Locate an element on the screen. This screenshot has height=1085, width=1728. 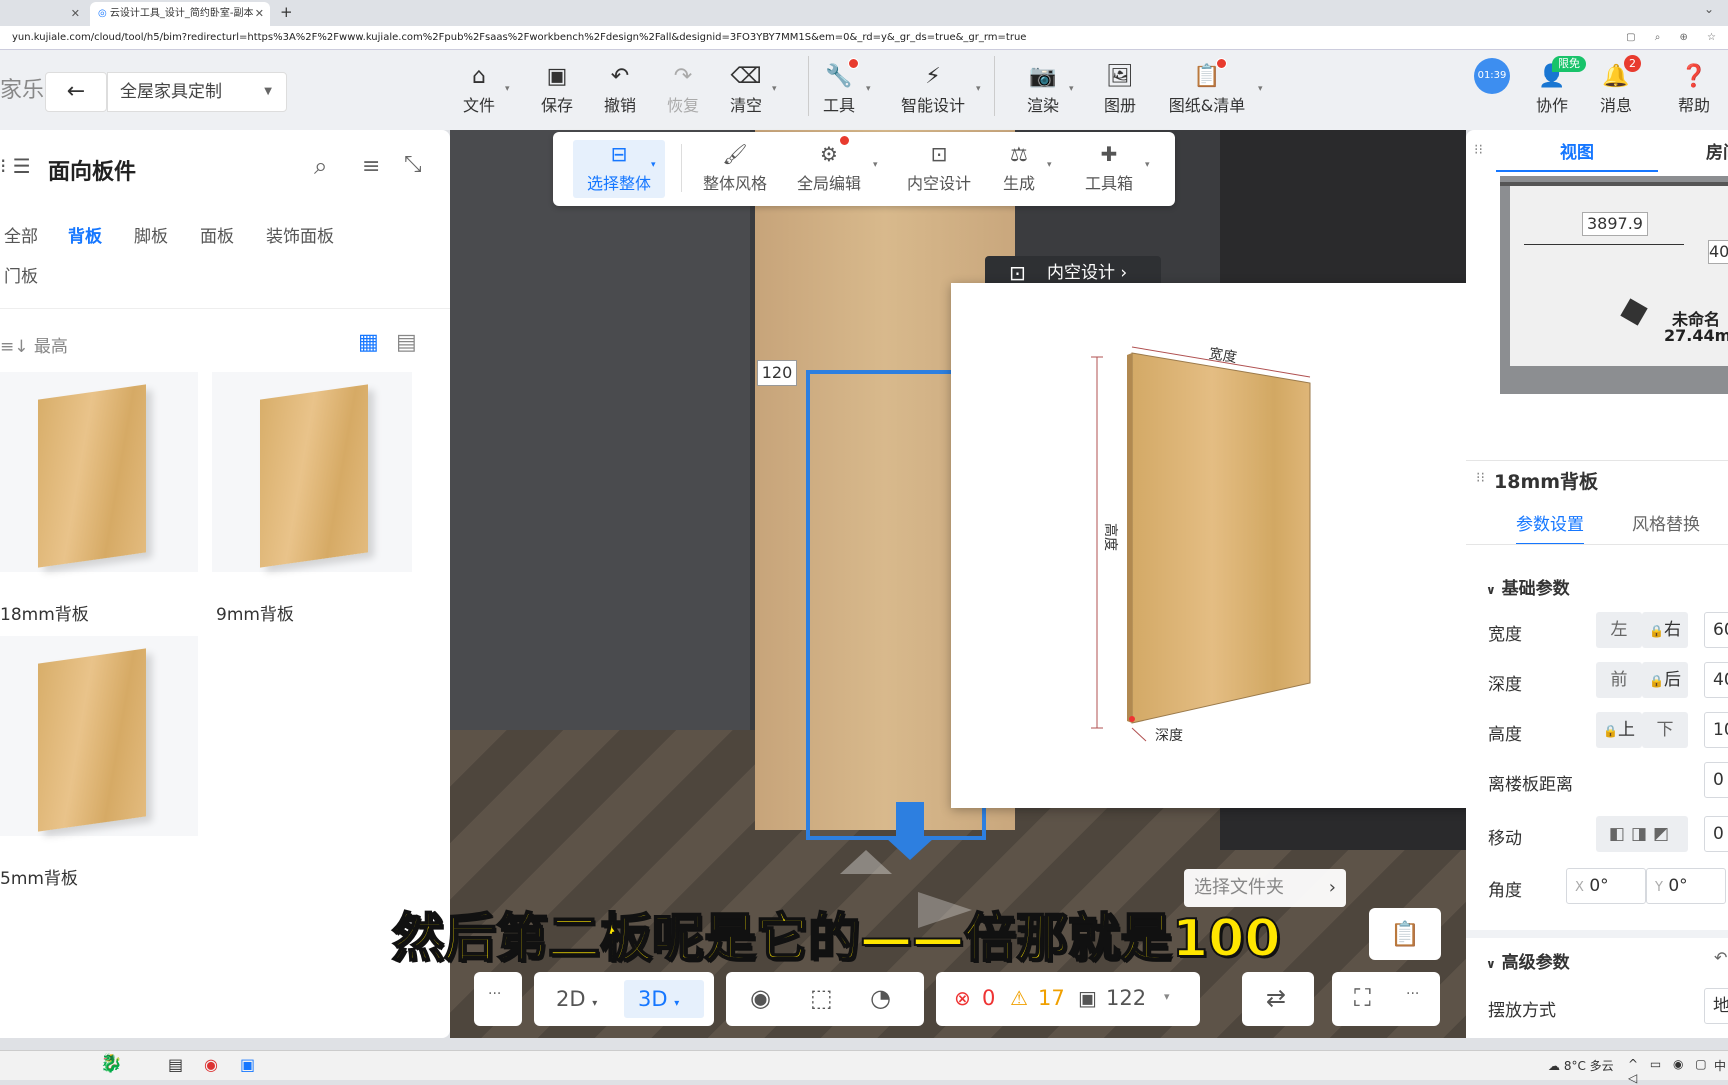
browser-tab-prev: ✕ is located at coordinates (43, 14).